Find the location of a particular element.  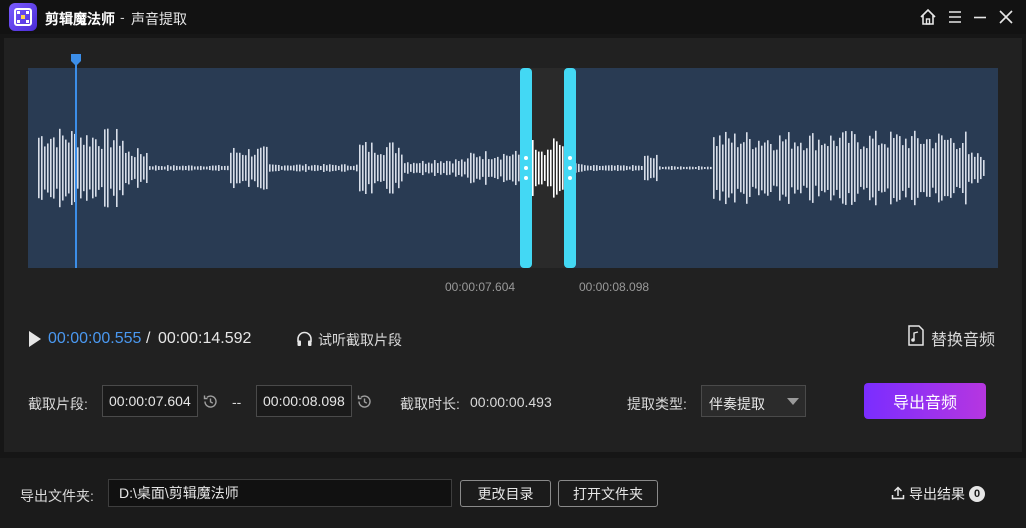

clip-end-input is located at coordinates (304, 401).